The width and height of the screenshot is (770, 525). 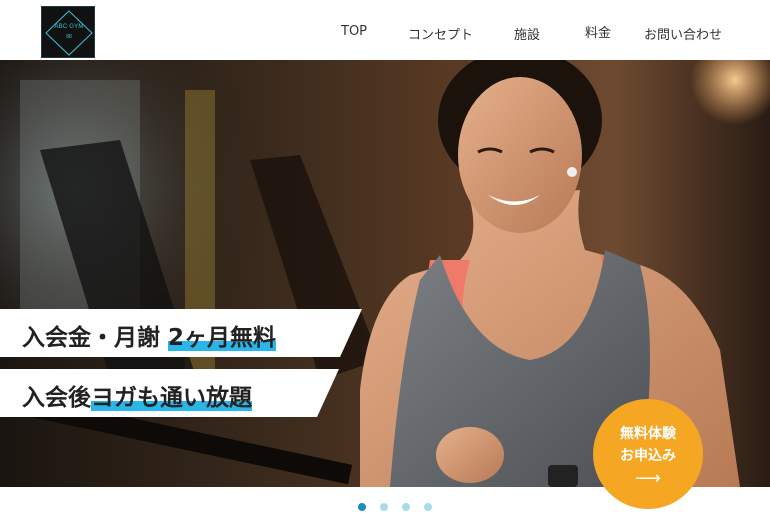 I want to click on promo-highlight-2: ヨガも通い放題, so click(x=171, y=398).